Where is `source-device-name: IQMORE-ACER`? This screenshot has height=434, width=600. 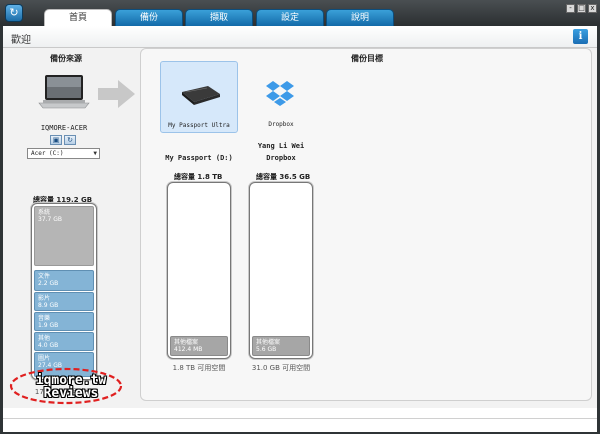
source-device-name: IQMORE-ACER is located at coordinates (64, 128).